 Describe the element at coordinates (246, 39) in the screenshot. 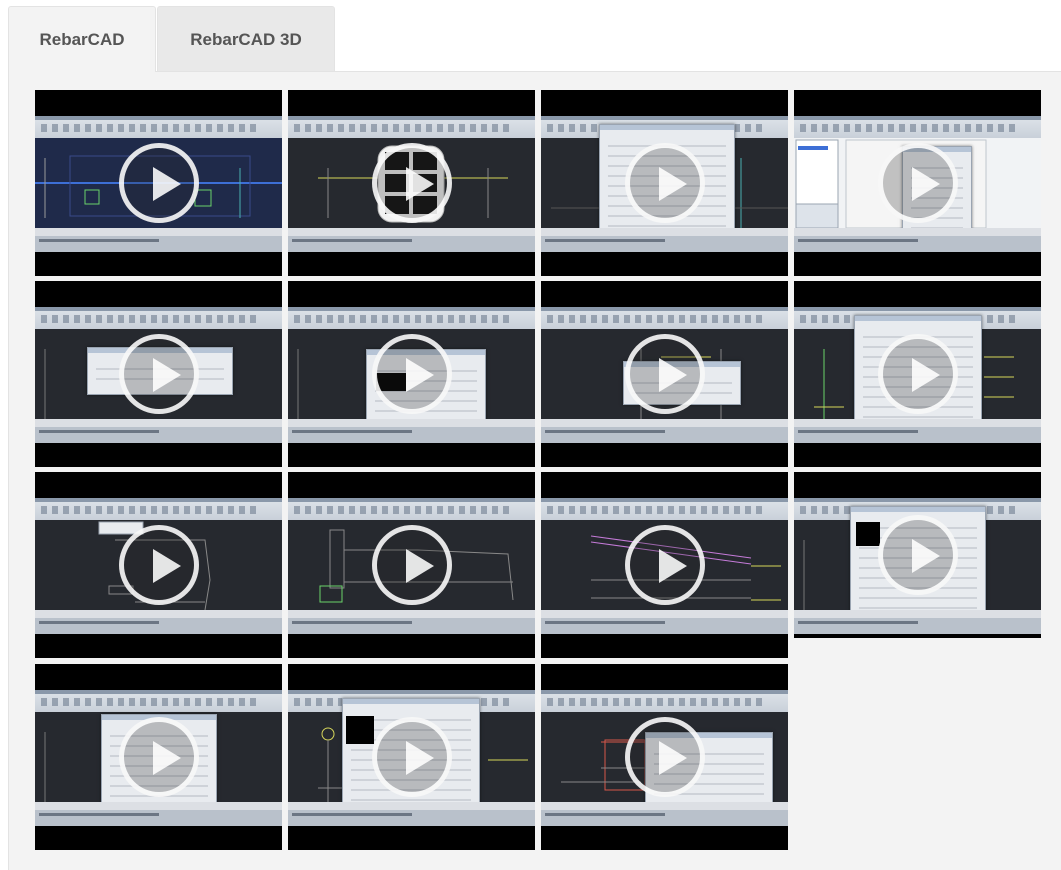

I see `tab-rebarcad-3d: RebarCAD 3D` at that location.